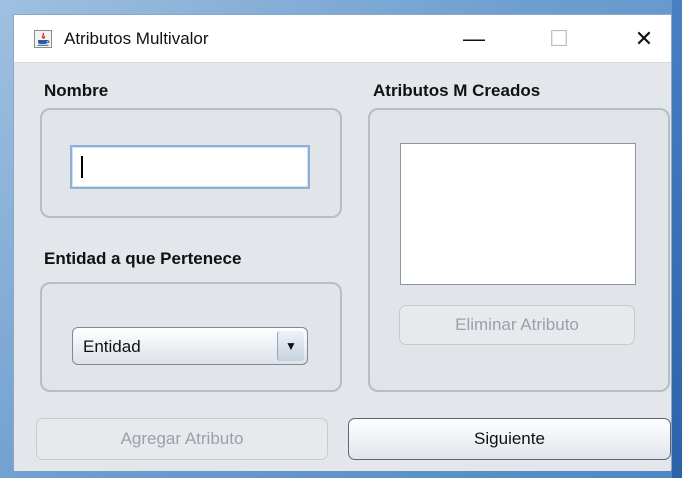 This screenshot has width=682, height=478. I want to click on text-caret, so click(82, 167).